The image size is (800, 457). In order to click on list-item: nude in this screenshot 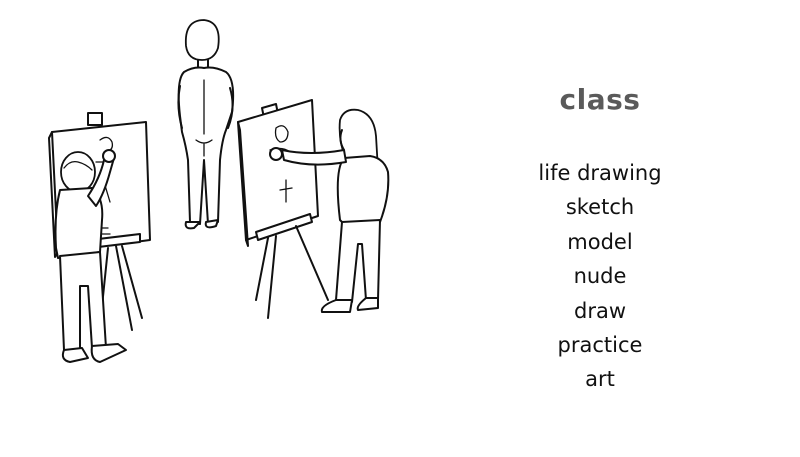, I will do `click(600, 276)`.